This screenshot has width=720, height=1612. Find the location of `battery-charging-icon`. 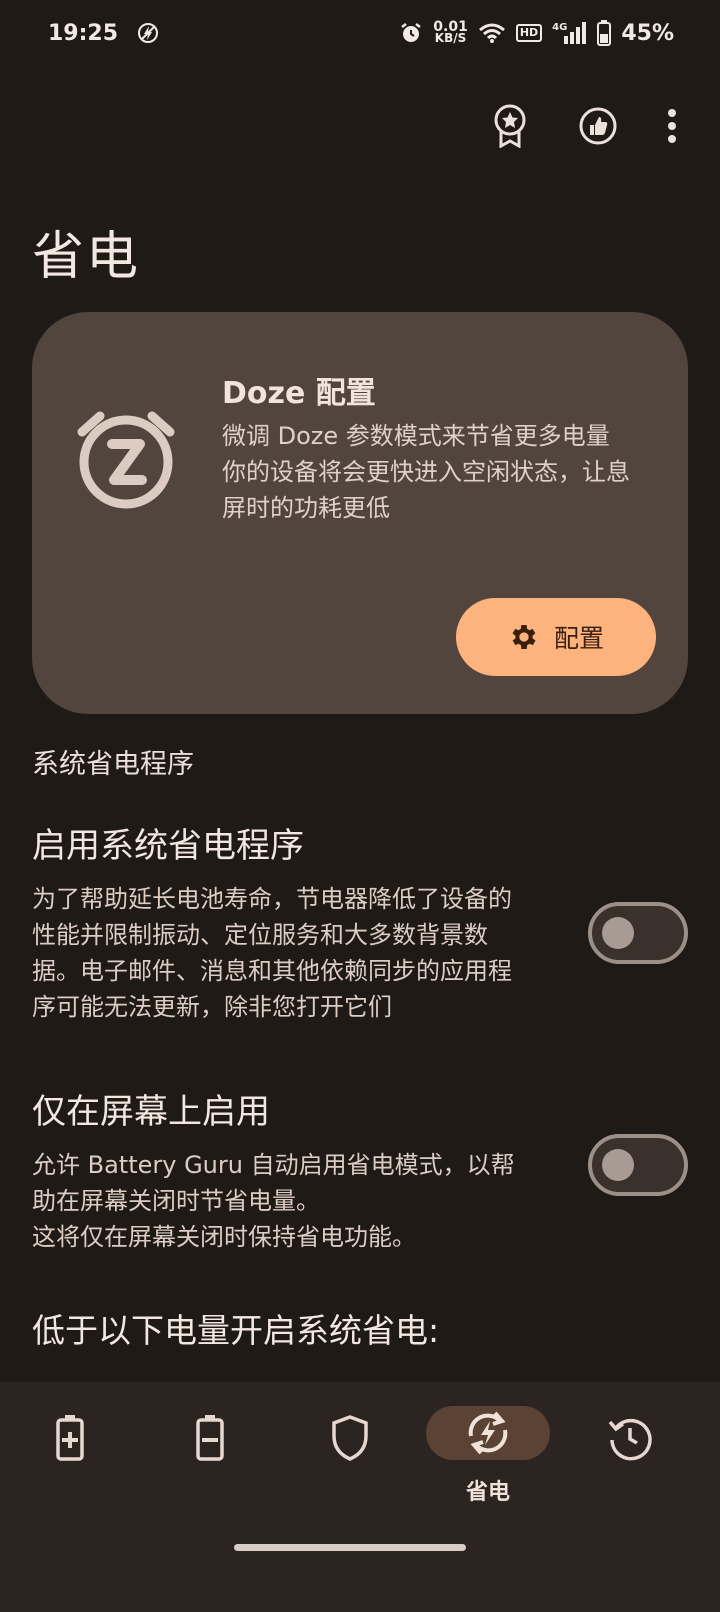

battery-charging-icon is located at coordinates (70, 1438).